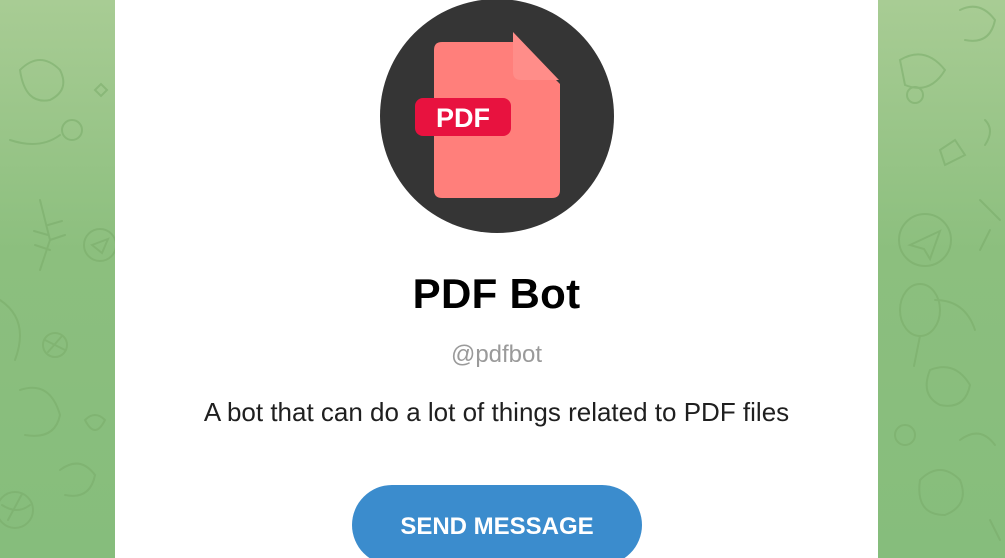 Image resolution: width=1005 pixels, height=558 pixels. I want to click on send-message-button: SEND MESSAGE, so click(497, 521).